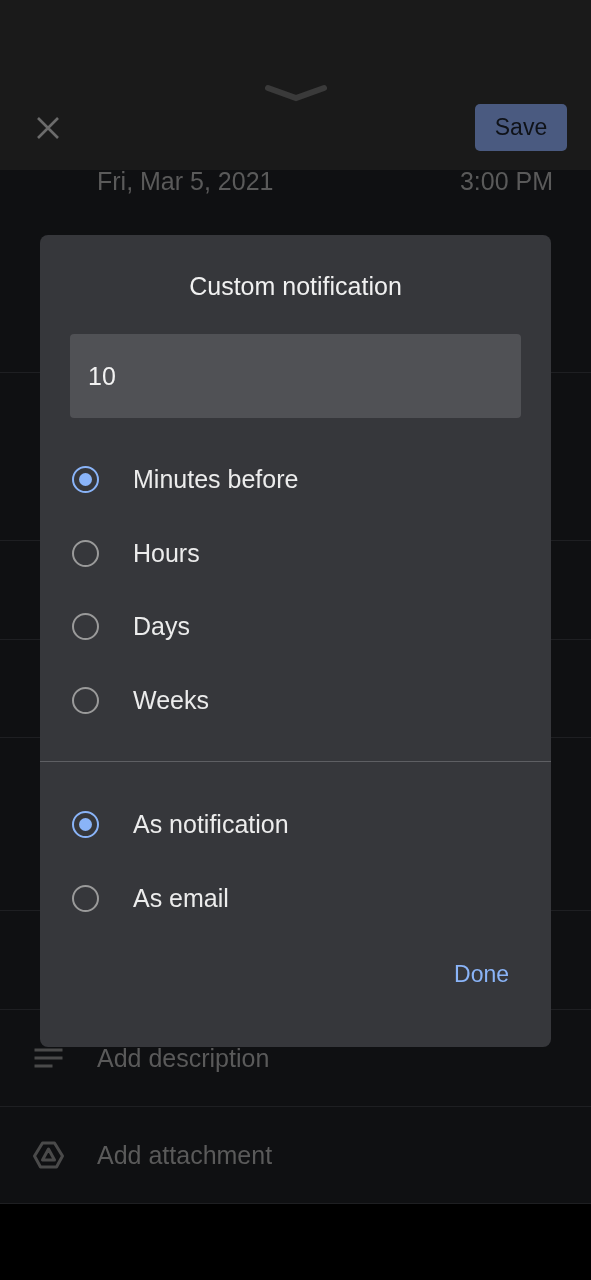 The width and height of the screenshot is (591, 1280). Describe the element at coordinates (216, 480) in the screenshot. I see `option-label: Minutes before` at that location.